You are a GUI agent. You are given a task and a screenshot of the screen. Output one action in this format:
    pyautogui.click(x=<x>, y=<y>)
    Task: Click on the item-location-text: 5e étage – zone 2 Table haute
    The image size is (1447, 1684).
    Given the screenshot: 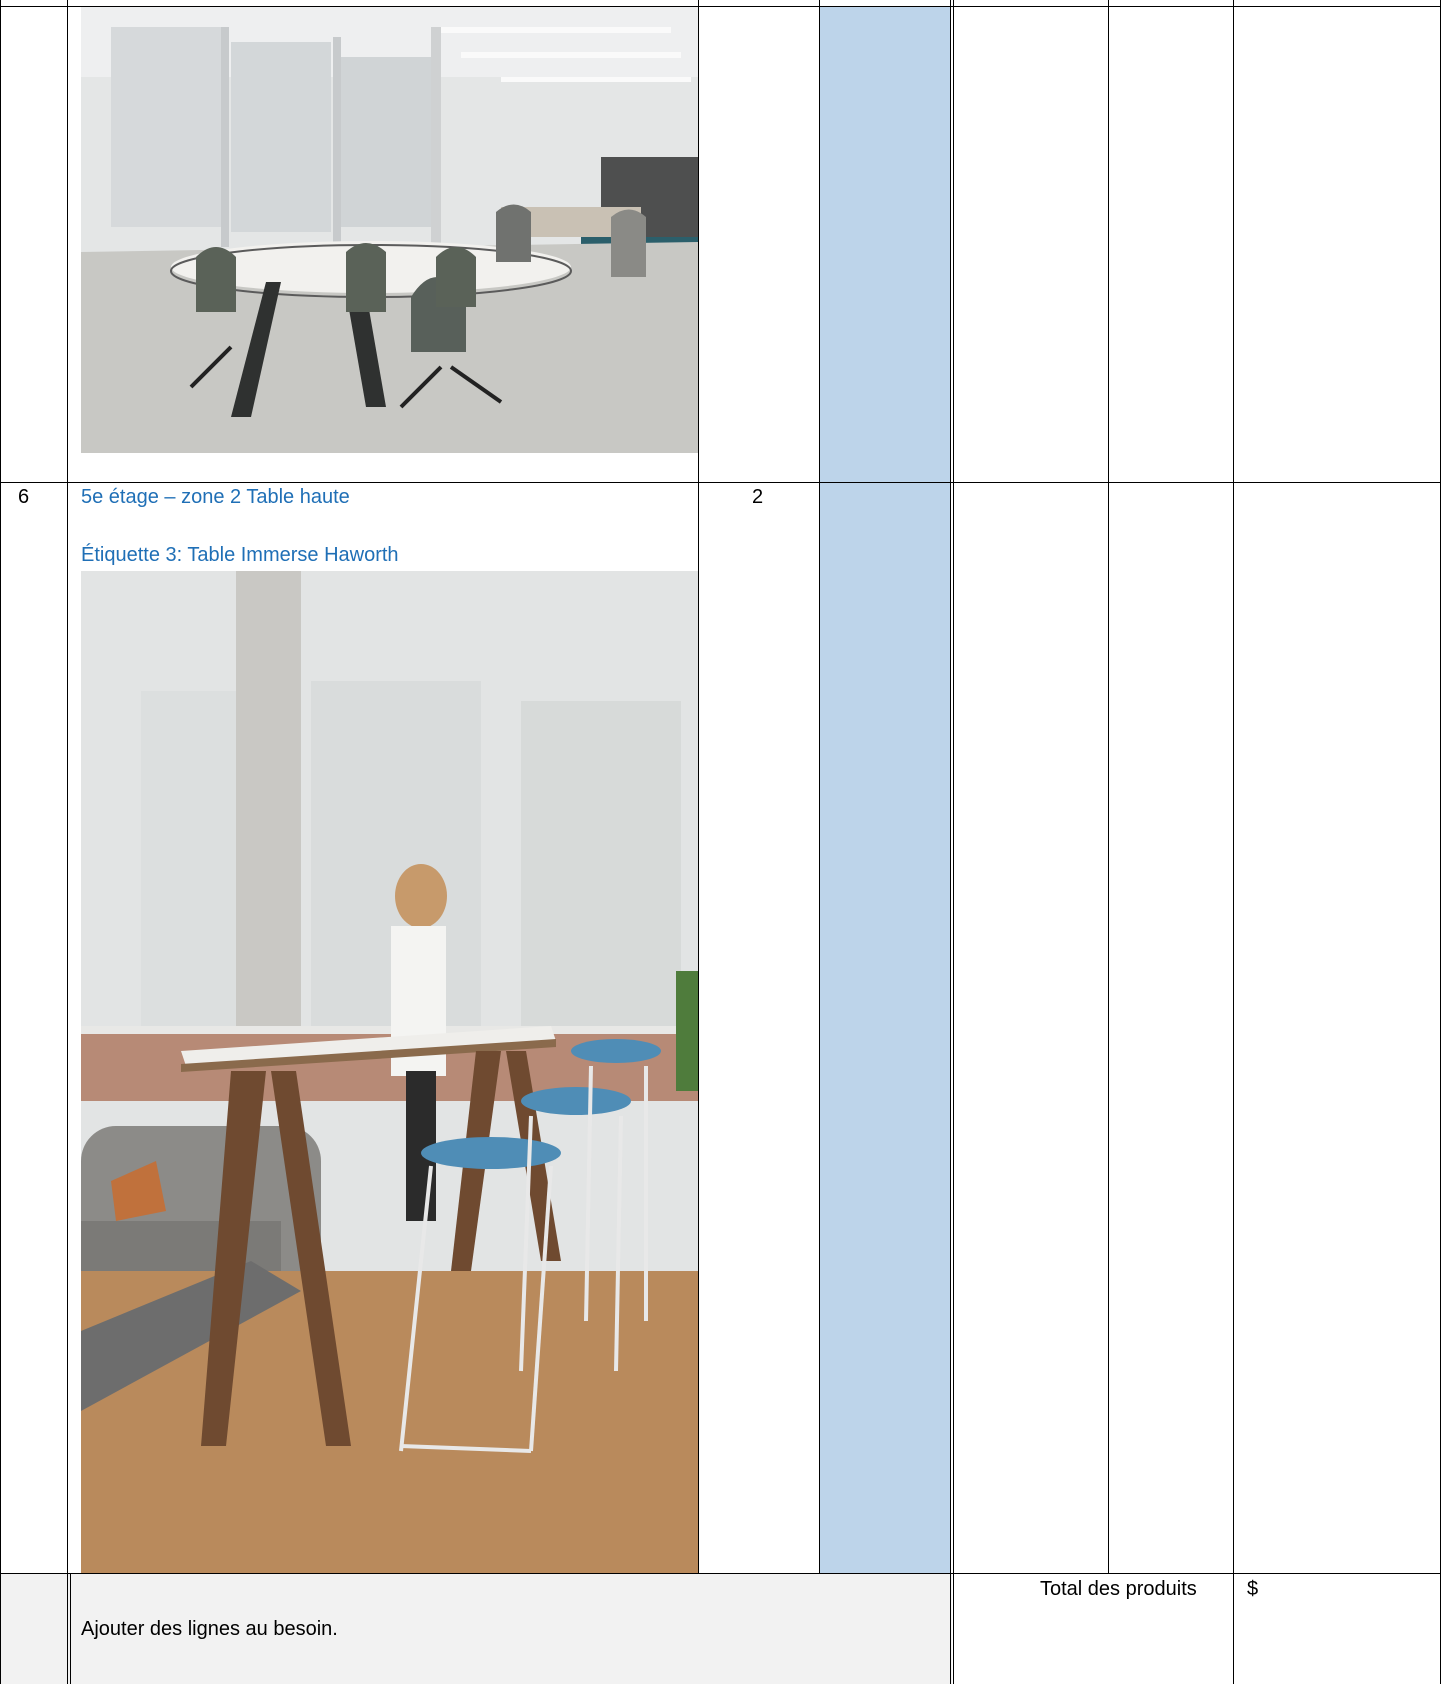 What is the action you would take?
    pyautogui.click(x=215, y=497)
    